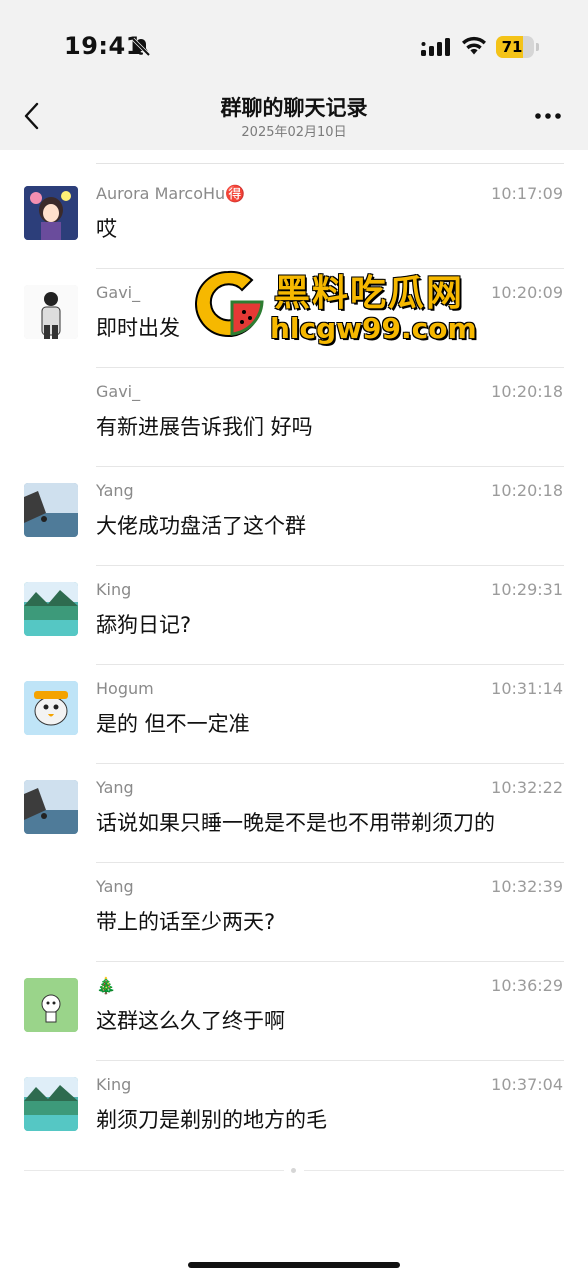 Image resolution: width=588 pixels, height=1280 pixels. I want to click on message-time: 10:37:04, so click(527, 1084).